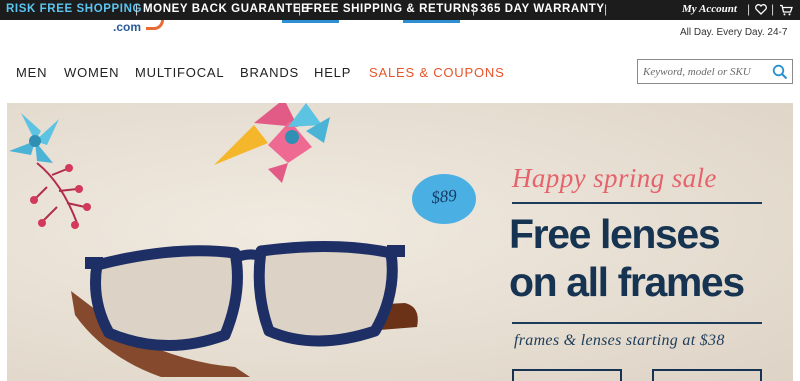 The image size is (800, 381). I want to click on nav-women: WOMEN, so click(91, 72).